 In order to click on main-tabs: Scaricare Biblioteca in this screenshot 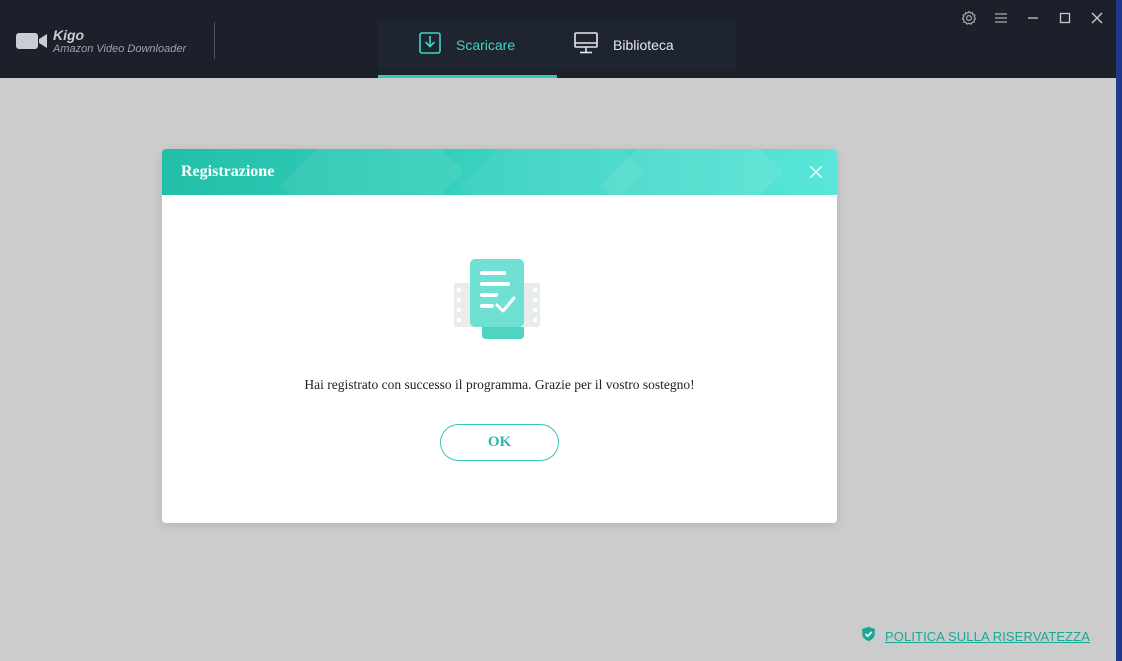, I will do `click(557, 49)`.